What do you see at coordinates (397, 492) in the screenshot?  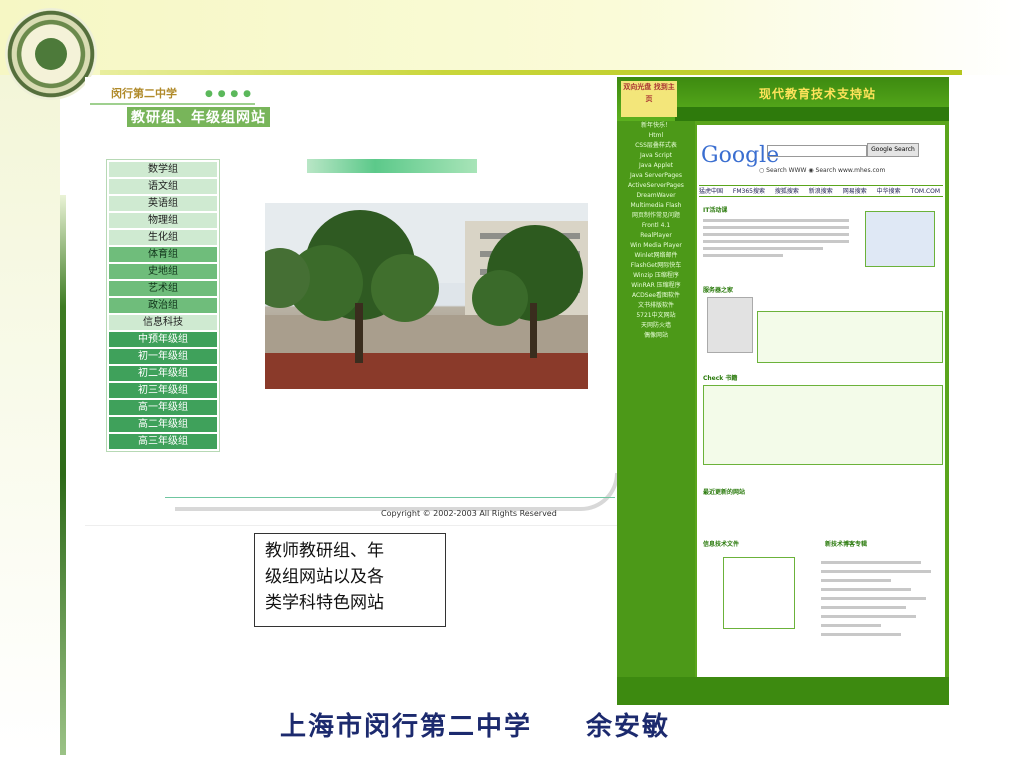 I see `swoosh-decoration` at bounding box center [397, 492].